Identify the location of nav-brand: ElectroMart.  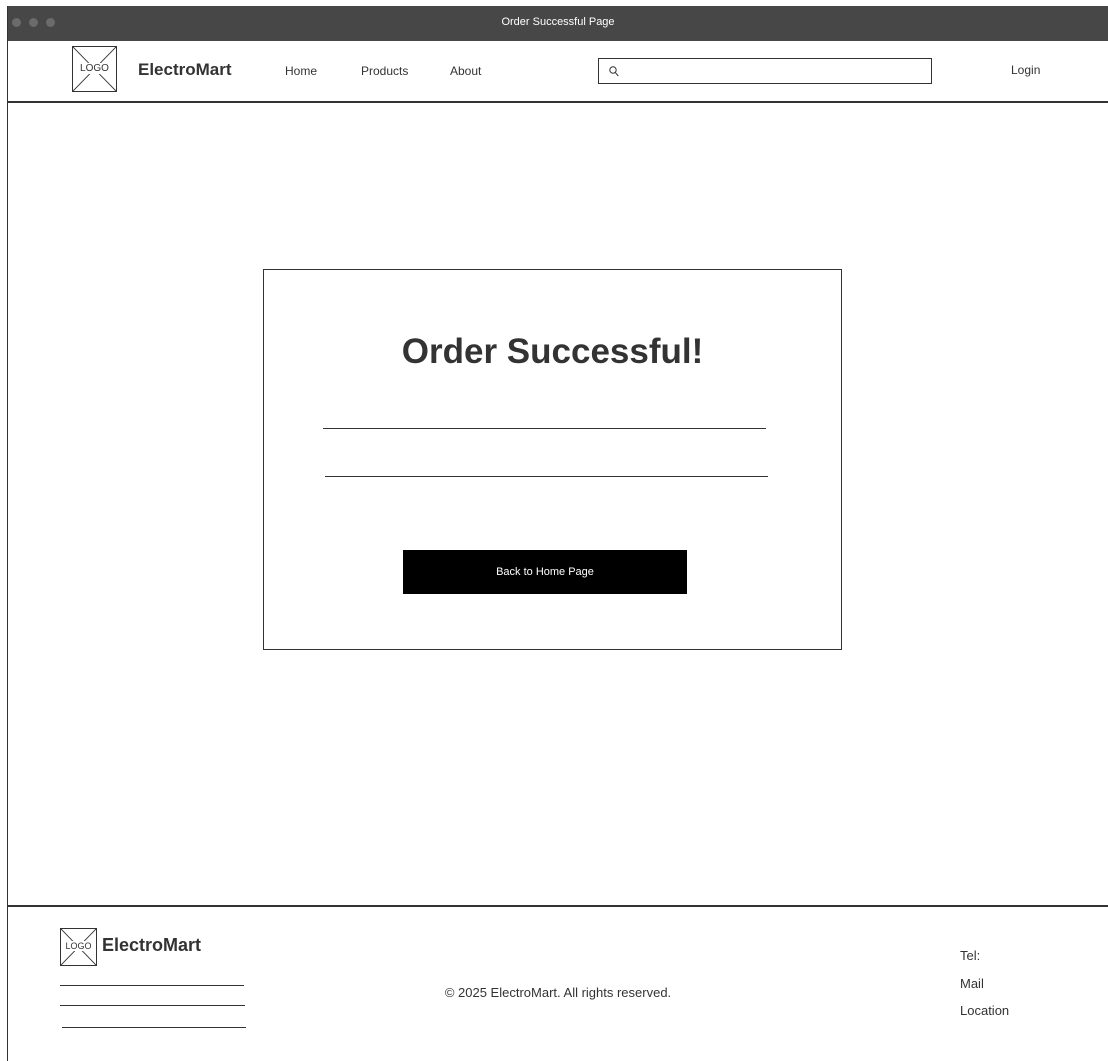
(185, 70).